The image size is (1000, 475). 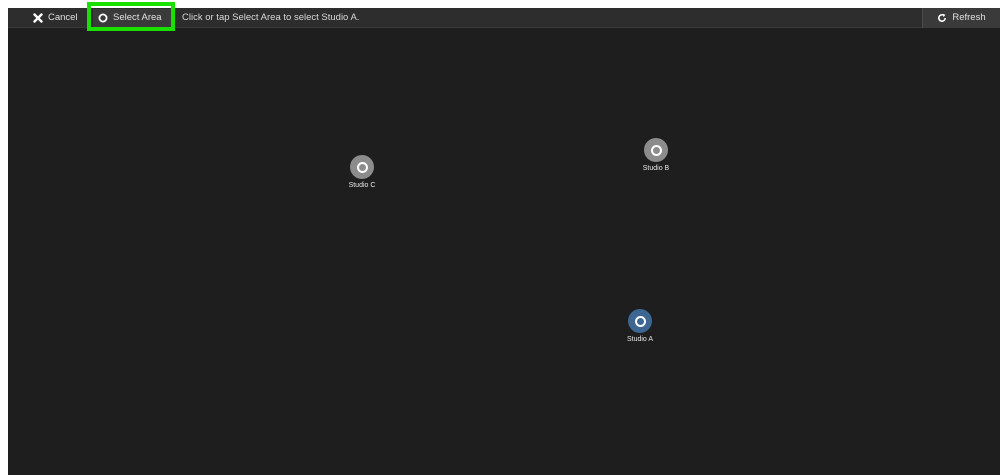 What do you see at coordinates (137, 17) in the screenshot?
I see `select-area-label: Select Area` at bounding box center [137, 17].